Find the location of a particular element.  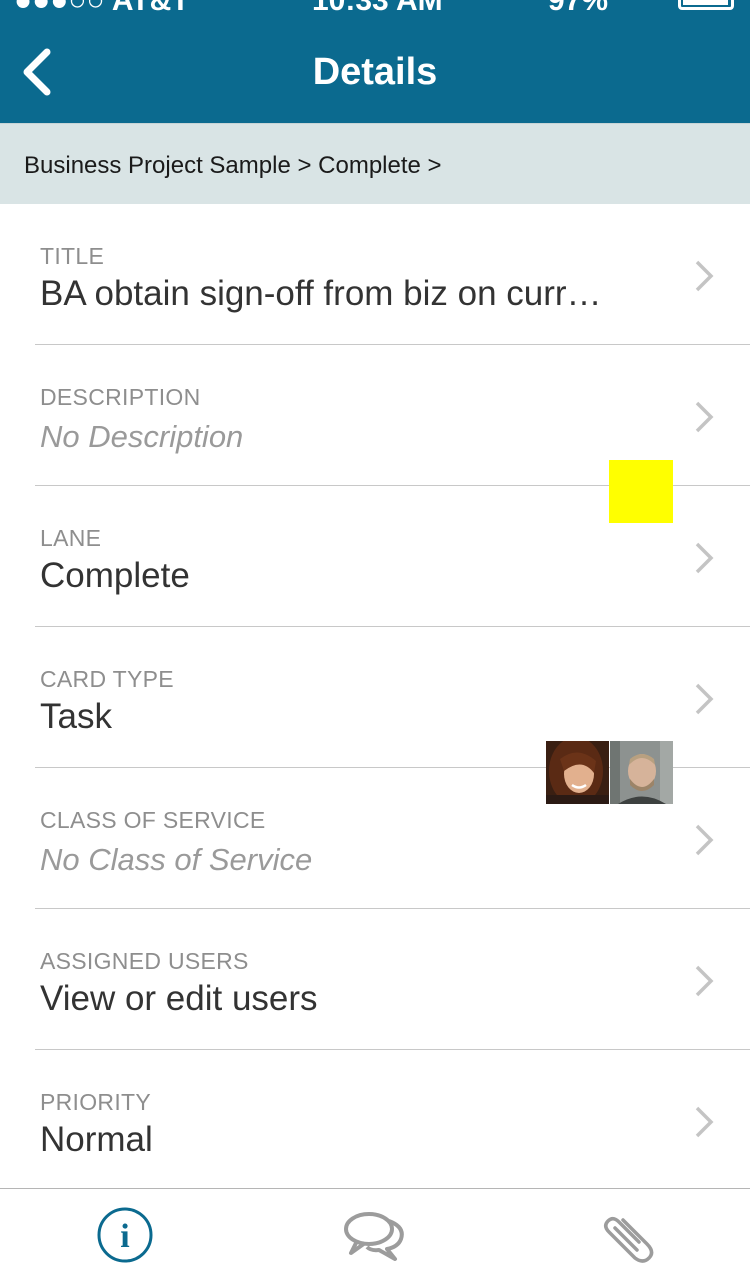

breadcrumb: Business Project Sample > Complete > is located at coordinates (375, 163).